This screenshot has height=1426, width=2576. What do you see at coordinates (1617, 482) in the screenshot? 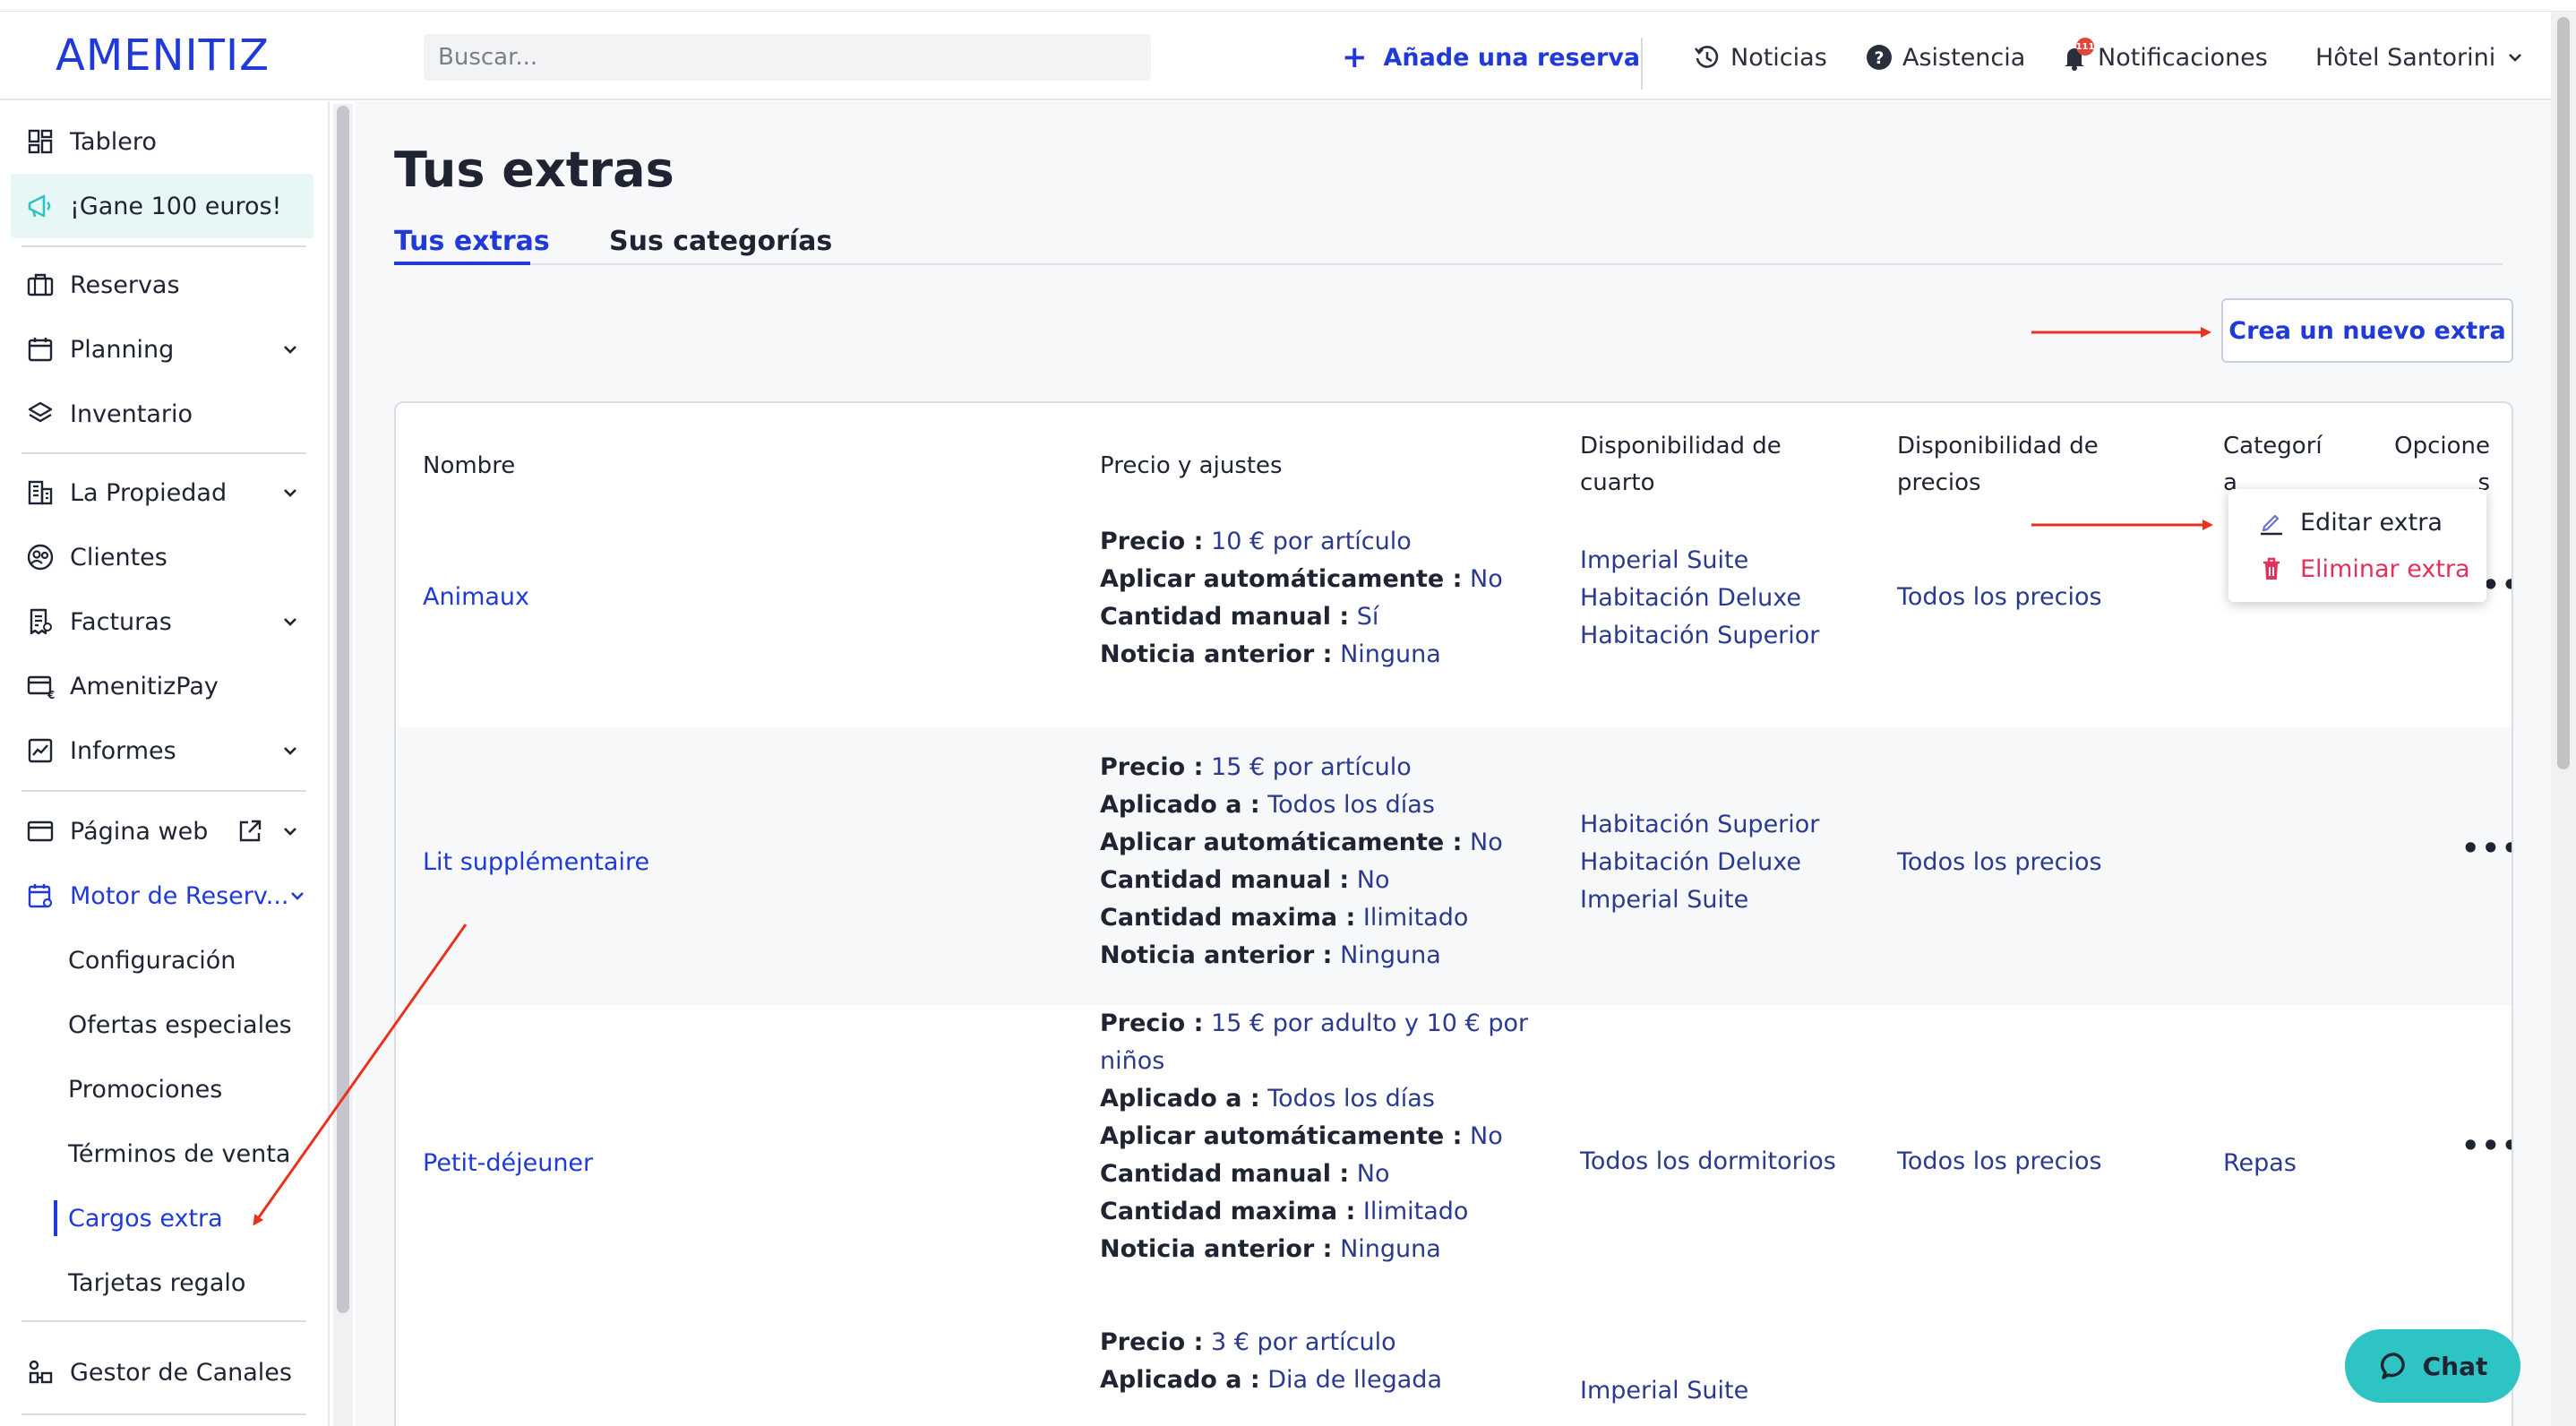
I see `column-header-label: cuarto` at bounding box center [1617, 482].